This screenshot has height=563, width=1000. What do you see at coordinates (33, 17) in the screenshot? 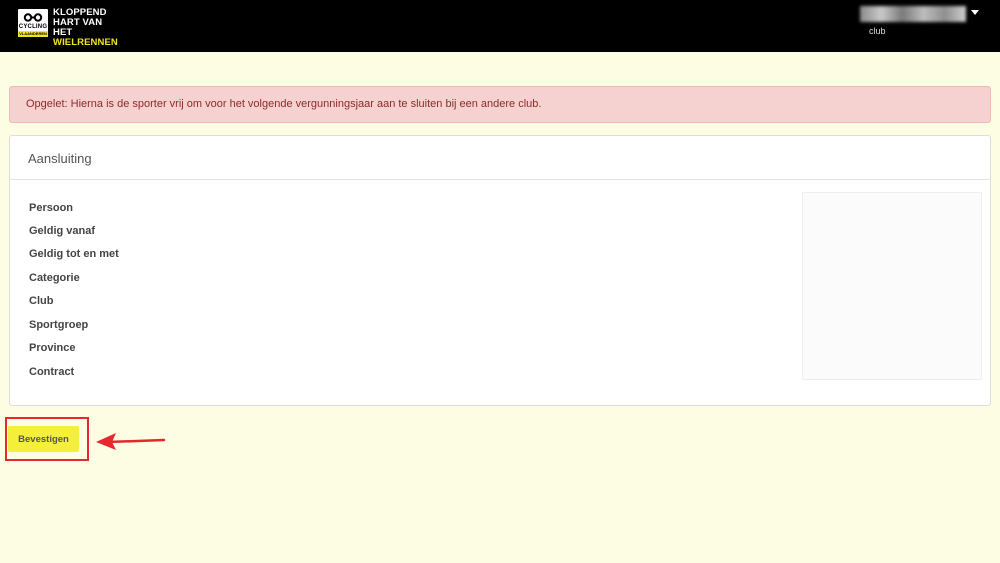
I see `glasses-icon` at bounding box center [33, 17].